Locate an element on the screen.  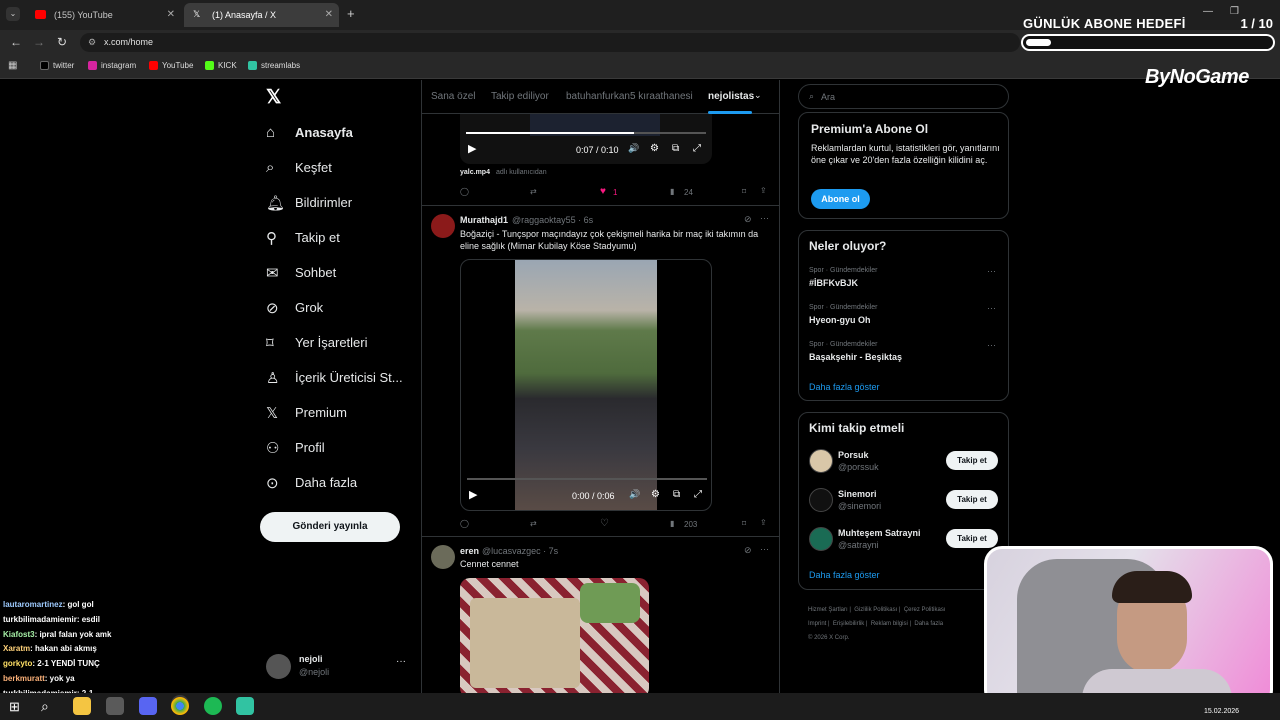
author-name: Murathajd1 is located at coordinates (484, 220).